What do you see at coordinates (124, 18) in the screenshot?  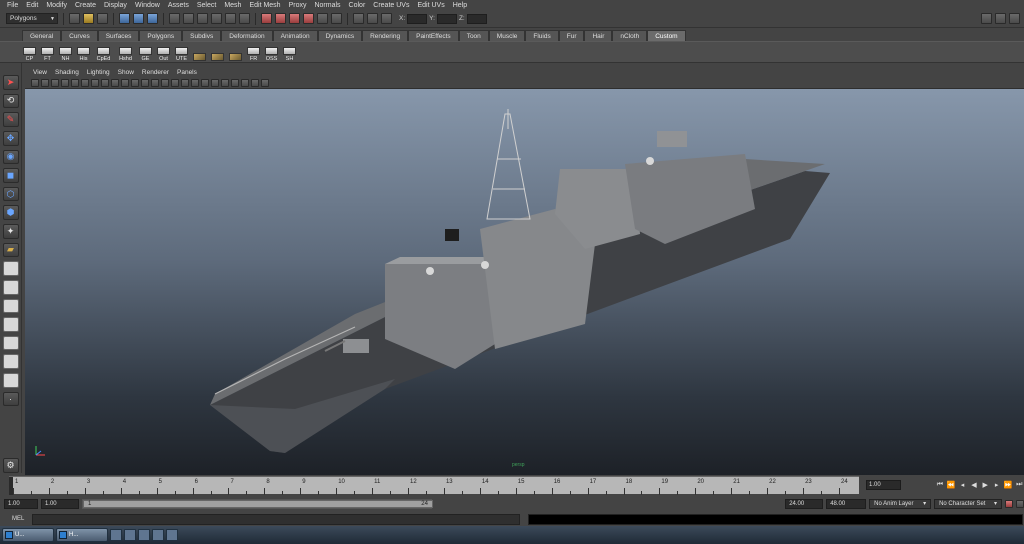 I see `select-hierarchy-icon` at bounding box center [124, 18].